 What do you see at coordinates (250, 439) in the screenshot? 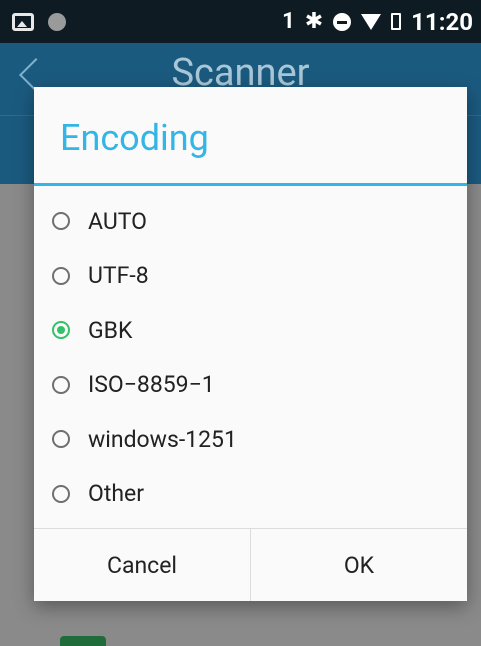
I see `option-windows-1251: windows-1251` at bounding box center [250, 439].